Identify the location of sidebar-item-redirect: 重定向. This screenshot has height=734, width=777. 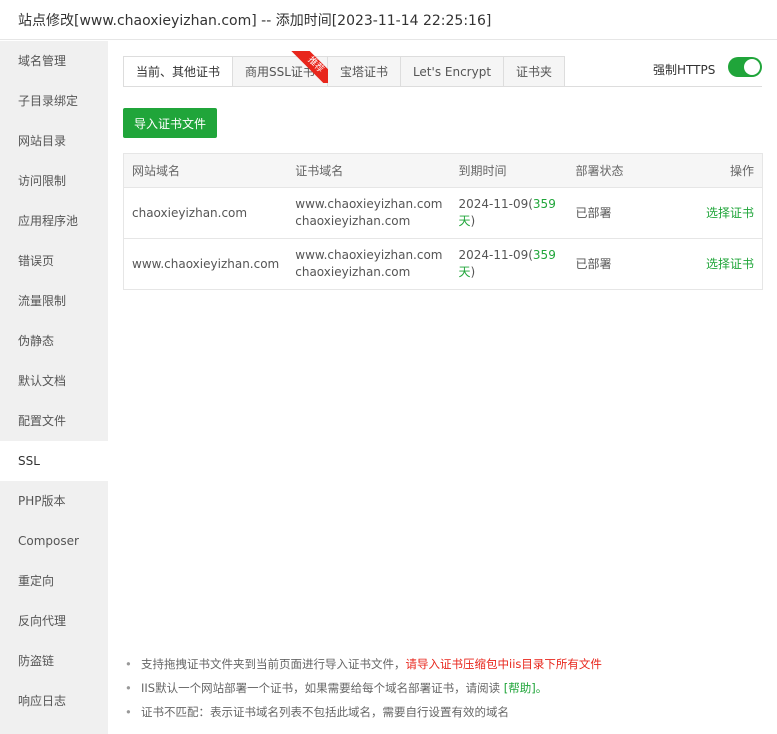
(54, 581).